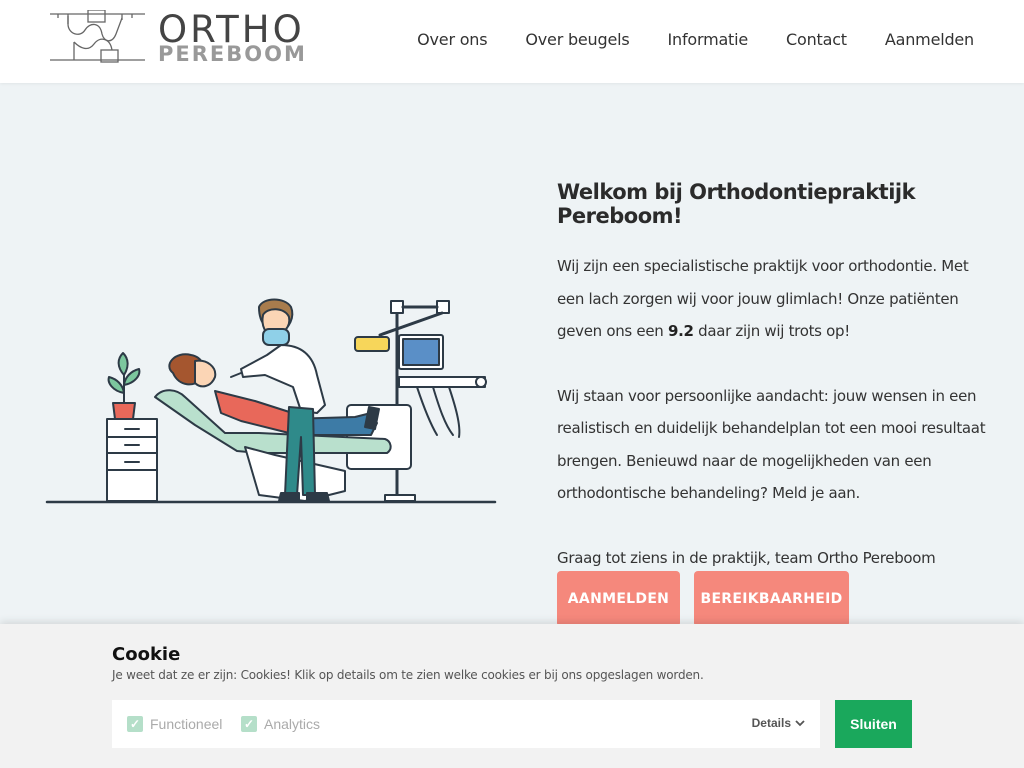 This screenshot has height=768, width=1024. Describe the element at coordinates (771, 599) in the screenshot. I see `bereikbaarheid-button: BEREIKBAARHEID` at that location.